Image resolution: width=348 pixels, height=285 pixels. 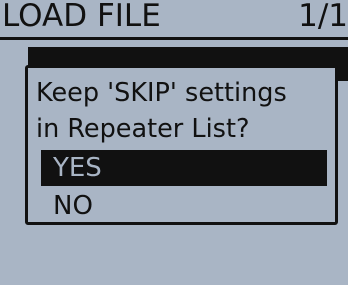 I want to click on dialog-message-line-2: in Repeater List?, so click(x=143, y=129).